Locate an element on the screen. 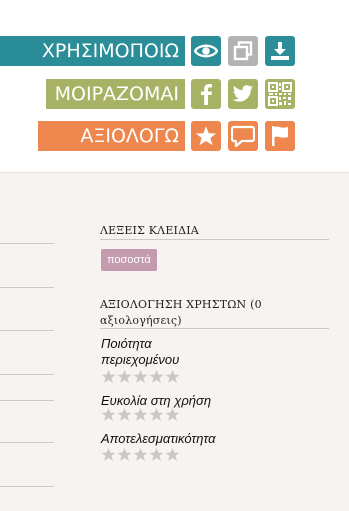  view-button is located at coordinates (206, 51).